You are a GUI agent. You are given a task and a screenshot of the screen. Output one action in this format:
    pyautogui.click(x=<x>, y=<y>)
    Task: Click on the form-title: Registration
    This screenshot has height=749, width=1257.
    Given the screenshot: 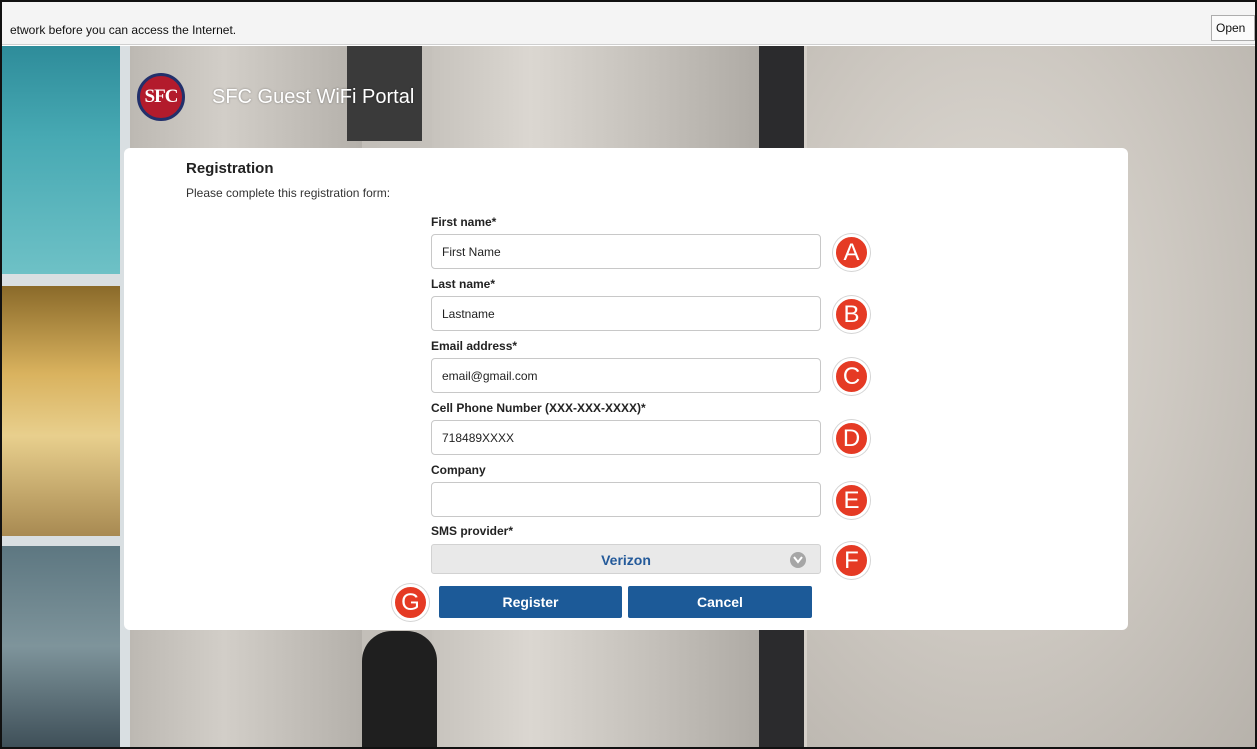 What is the action you would take?
    pyautogui.click(x=230, y=168)
    